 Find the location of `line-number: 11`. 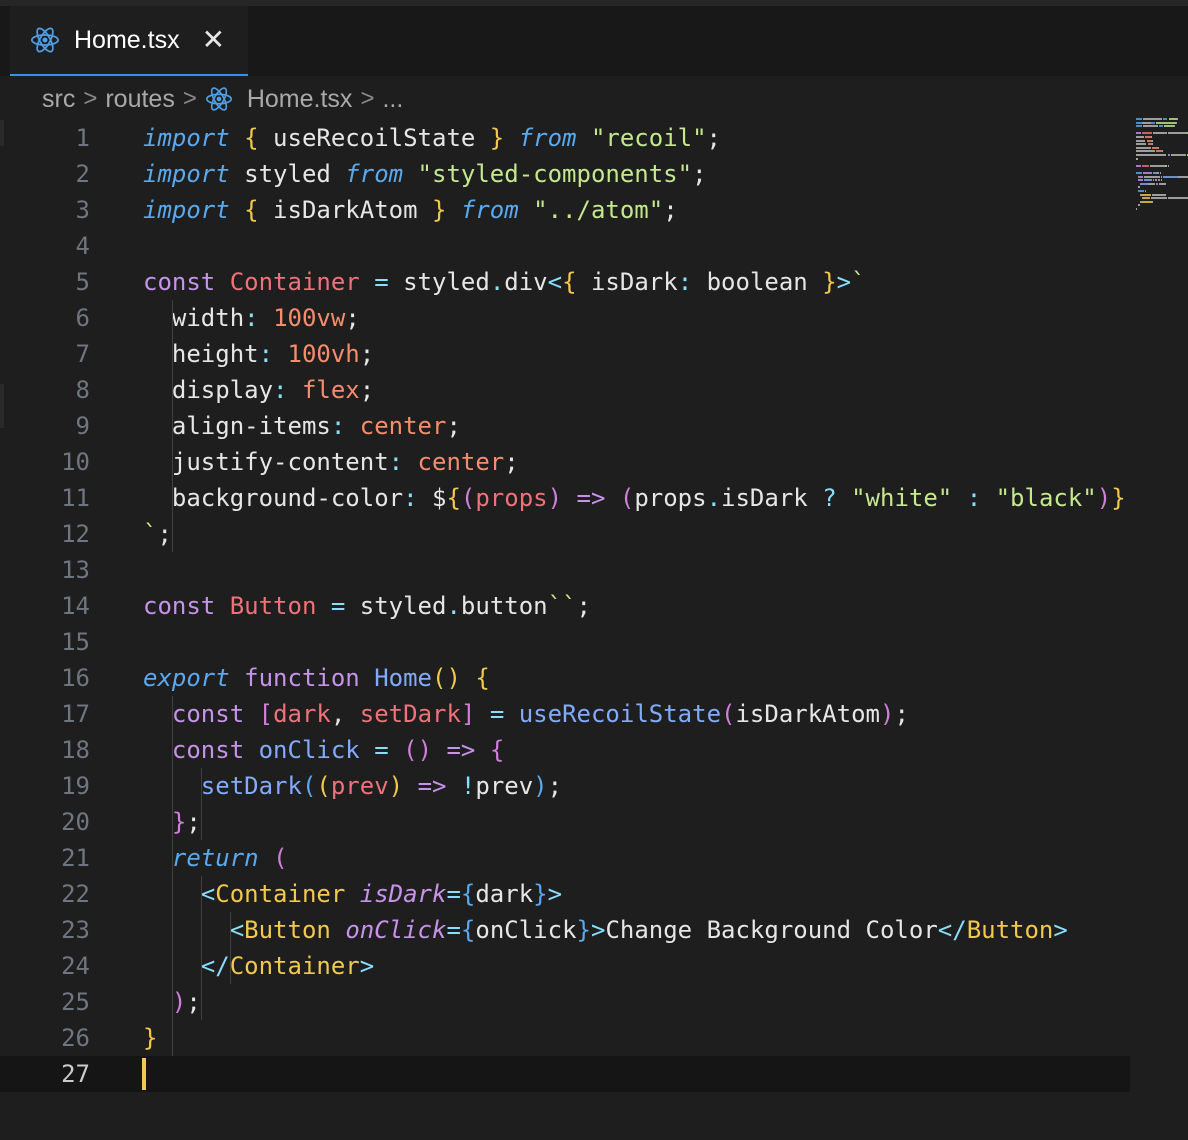

line-number: 11 is located at coordinates (75, 498).